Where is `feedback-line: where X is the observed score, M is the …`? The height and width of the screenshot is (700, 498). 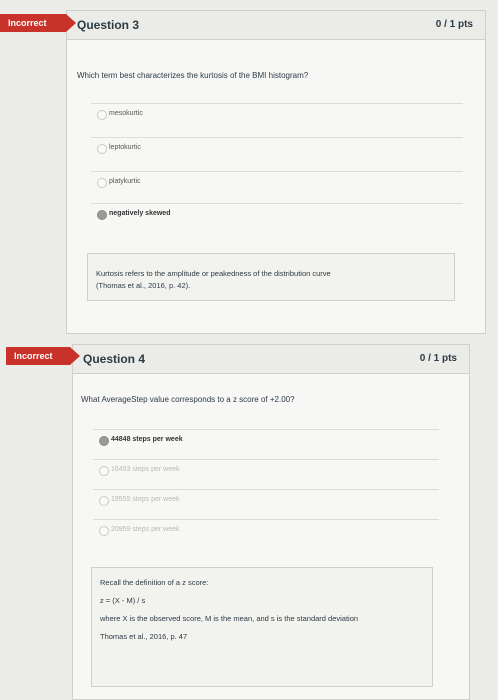
feedback-line: where X is the observed score, M is the … is located at coordinates (229, 618).